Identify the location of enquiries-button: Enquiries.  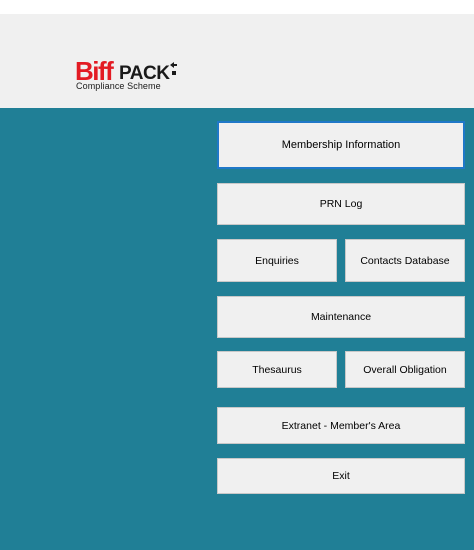
(277, 260).